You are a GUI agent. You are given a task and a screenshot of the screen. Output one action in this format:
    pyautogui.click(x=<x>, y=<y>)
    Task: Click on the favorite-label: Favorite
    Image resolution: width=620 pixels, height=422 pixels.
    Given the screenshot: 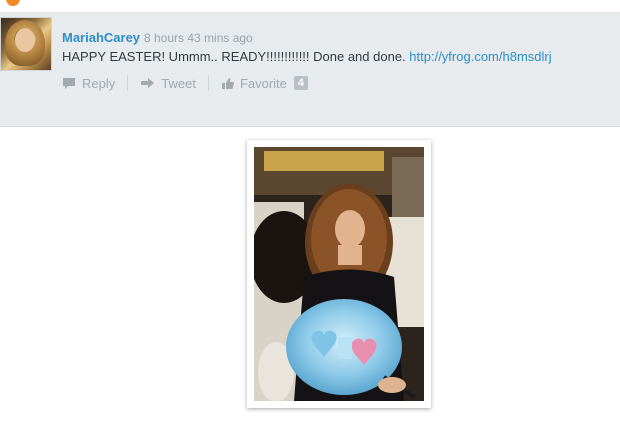 What is the action you would take?
    pyautogui.click(x=263, y=83)
    